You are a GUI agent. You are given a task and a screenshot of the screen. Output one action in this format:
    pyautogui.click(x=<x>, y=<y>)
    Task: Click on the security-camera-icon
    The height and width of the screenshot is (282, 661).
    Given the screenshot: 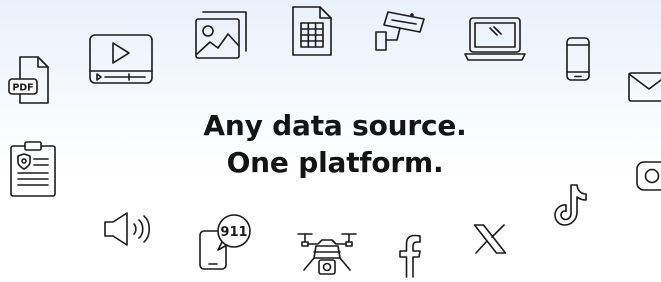 What is the action you would take?
    pyautogui.click(x=400, y=31)
    